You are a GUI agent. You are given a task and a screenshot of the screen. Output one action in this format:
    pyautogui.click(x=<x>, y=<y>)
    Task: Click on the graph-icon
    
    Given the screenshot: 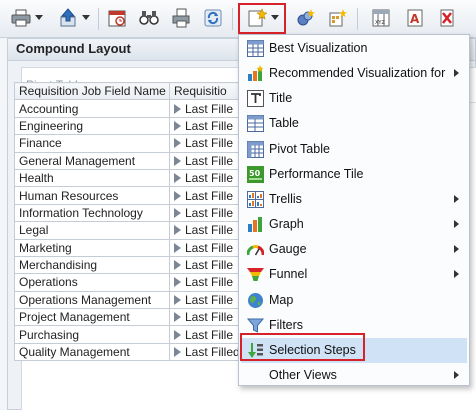 What is the action you would take?
    pyautogui.click(x=255, y=224)
    